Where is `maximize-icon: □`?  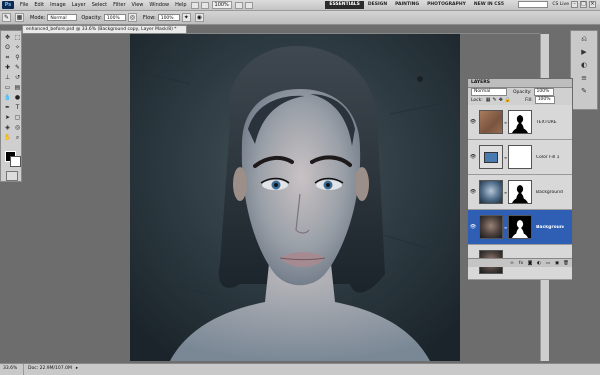 maximize-icon: □ is located at coordinates (583, 4).